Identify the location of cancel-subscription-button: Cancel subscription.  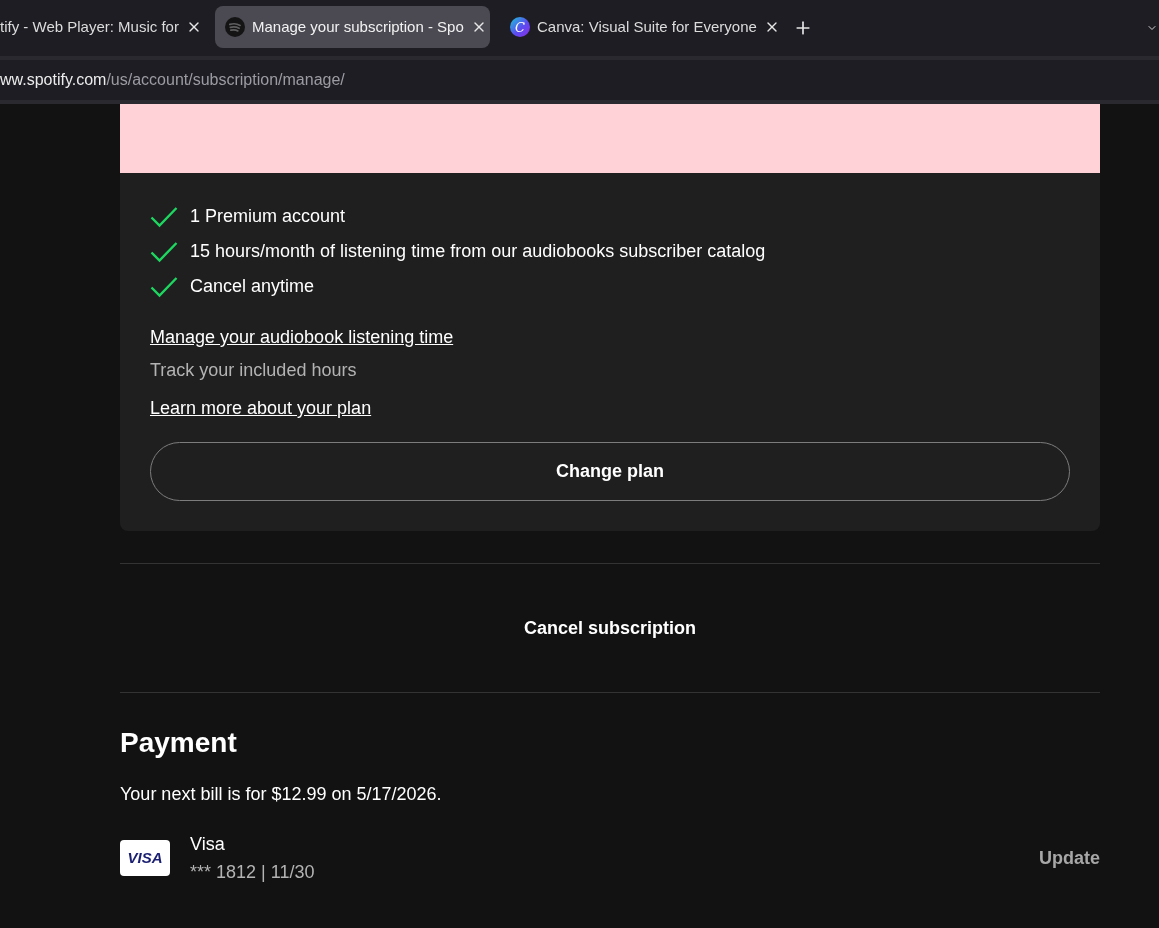
(609, 628).